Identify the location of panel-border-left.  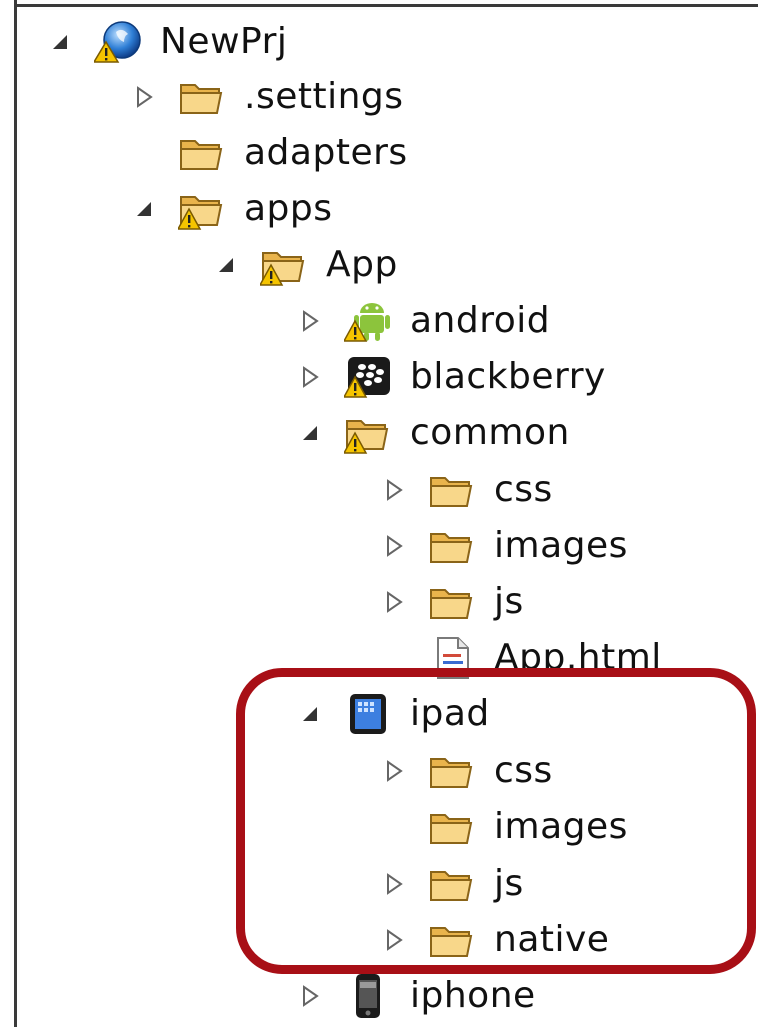
(15, 513).